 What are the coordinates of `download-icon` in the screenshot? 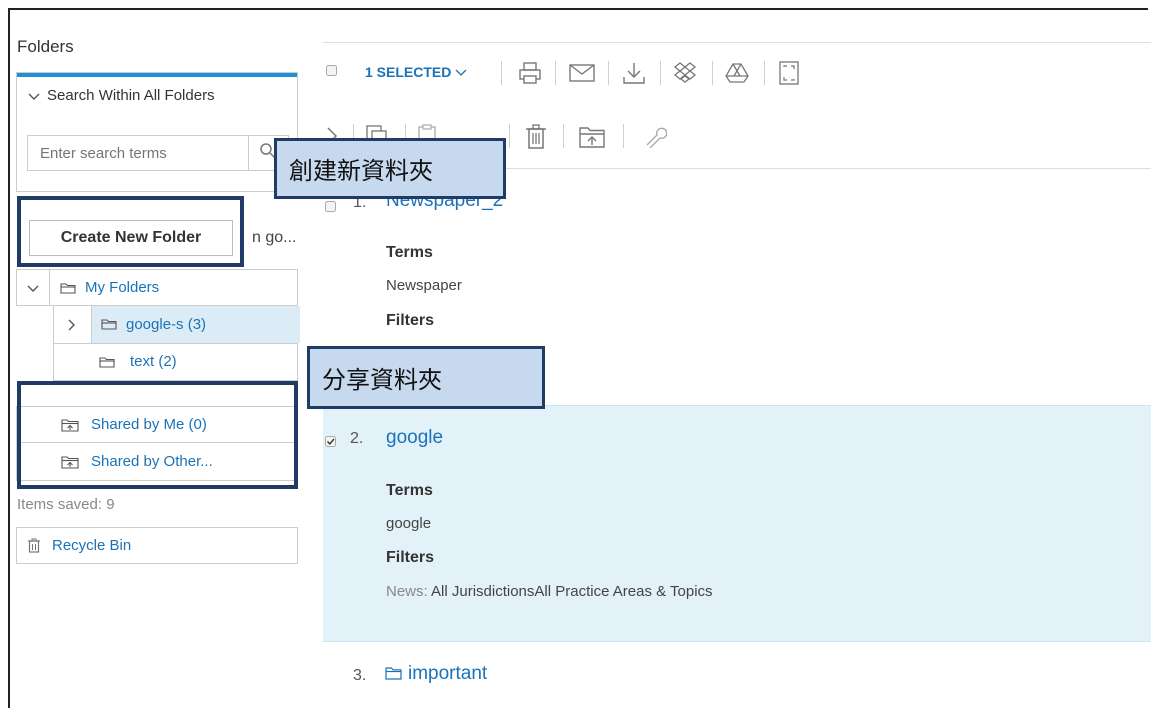 It's located at (634, 73).